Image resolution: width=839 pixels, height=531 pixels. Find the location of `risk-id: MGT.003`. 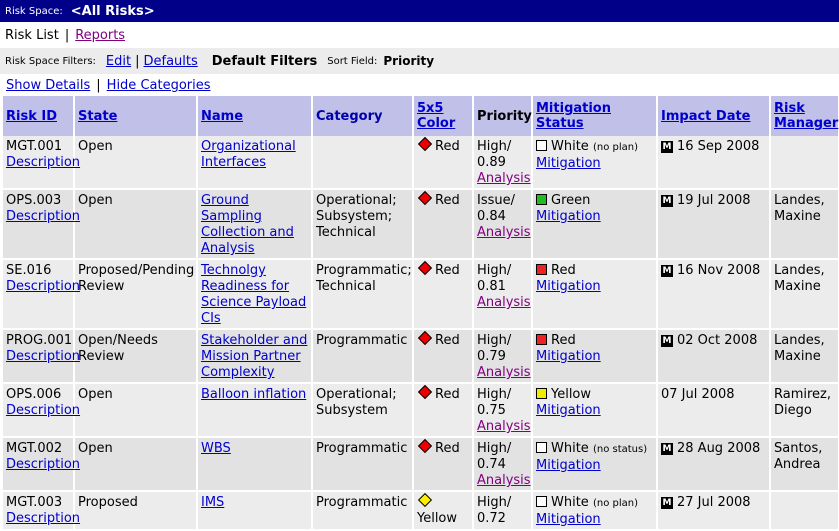

risk-id: MGT.003 is located at coordinates (34, 502).